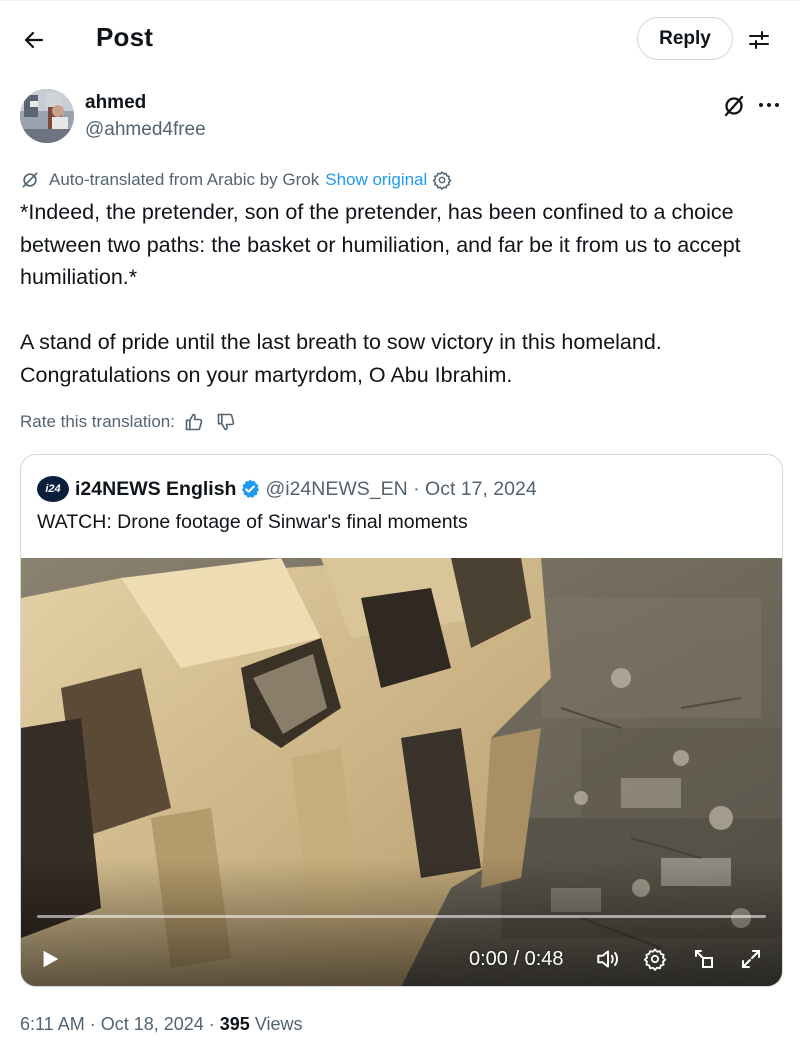  I want to click on thumbs-up-button, so click(194, 422).